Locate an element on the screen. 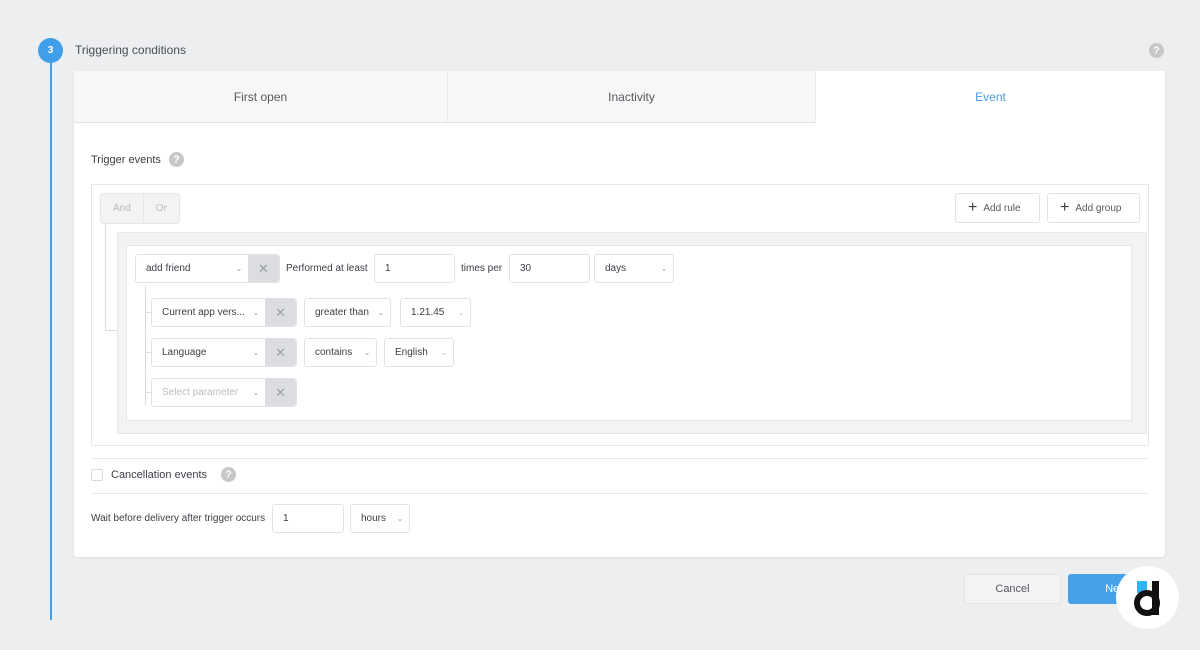  times-per-label: times per is located at coordinates (482, 268).